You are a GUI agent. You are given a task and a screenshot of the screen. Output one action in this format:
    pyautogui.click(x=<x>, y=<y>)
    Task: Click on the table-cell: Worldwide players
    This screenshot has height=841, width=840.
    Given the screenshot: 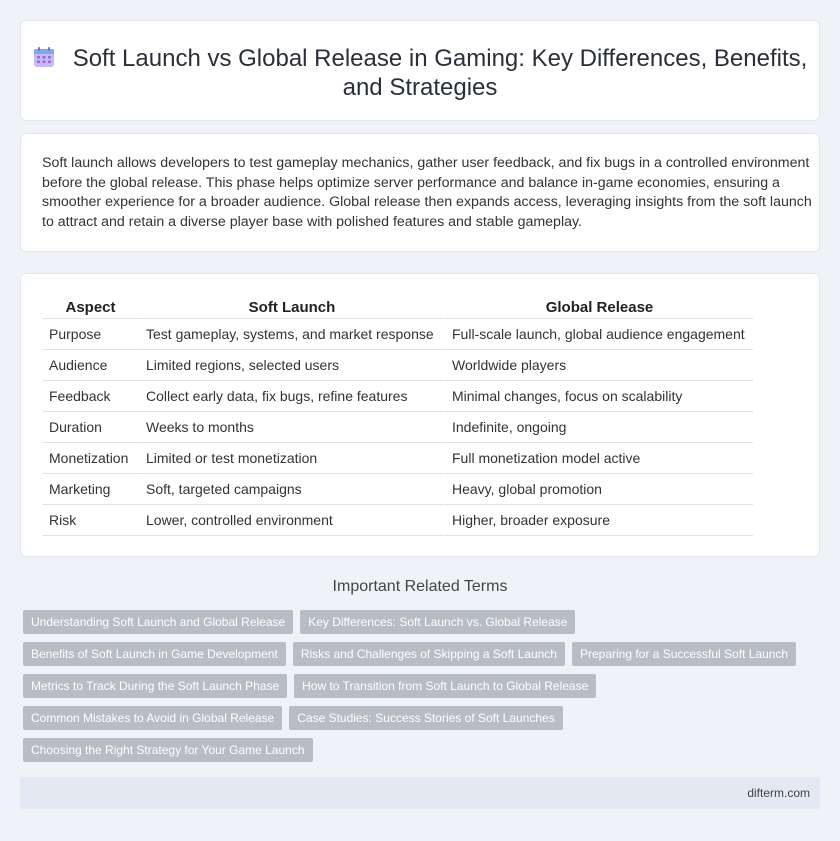 What is the action you would take?
    pyautogui.click(x=598, y=365)
    